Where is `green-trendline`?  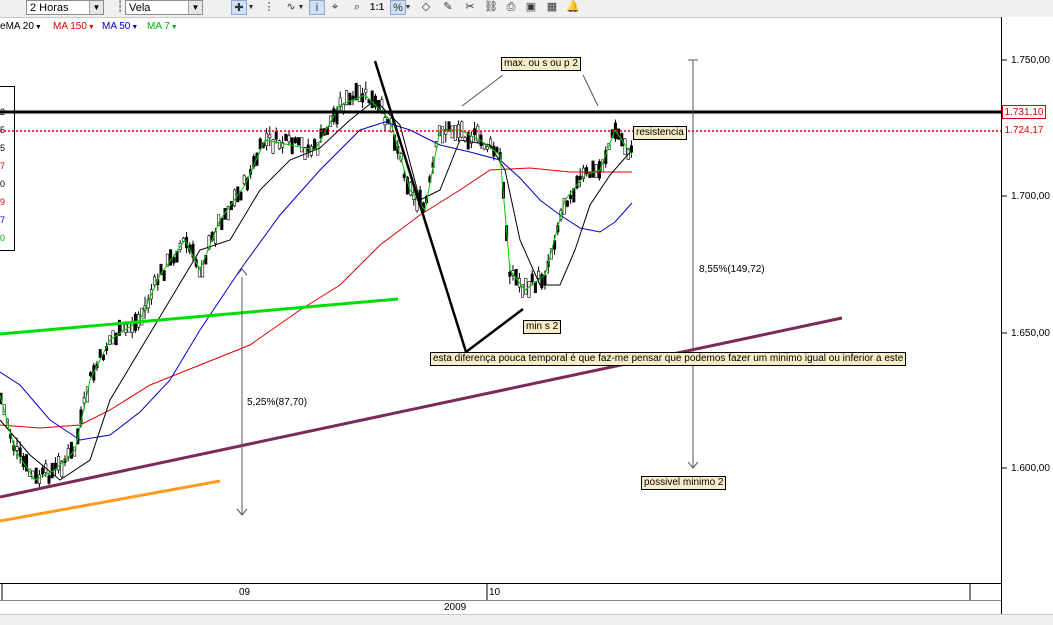 green-trendline is located at coordinates (199, 316).